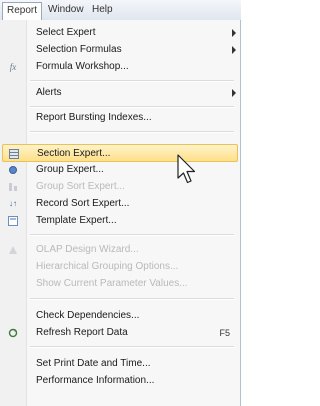 This screenshot has width=320, height=406. What do you see at coordinates (120, 10) in the screenshot?
I see `menu-bar: Report Window Help` at bounding box center [120, 10].